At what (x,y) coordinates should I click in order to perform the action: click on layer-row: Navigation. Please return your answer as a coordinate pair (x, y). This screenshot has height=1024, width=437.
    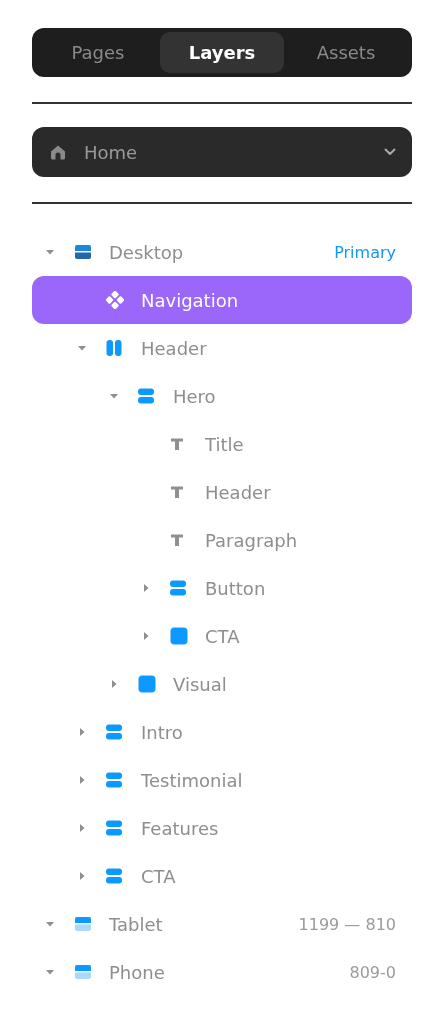
    Looking at the image, I should click on (222, 300).